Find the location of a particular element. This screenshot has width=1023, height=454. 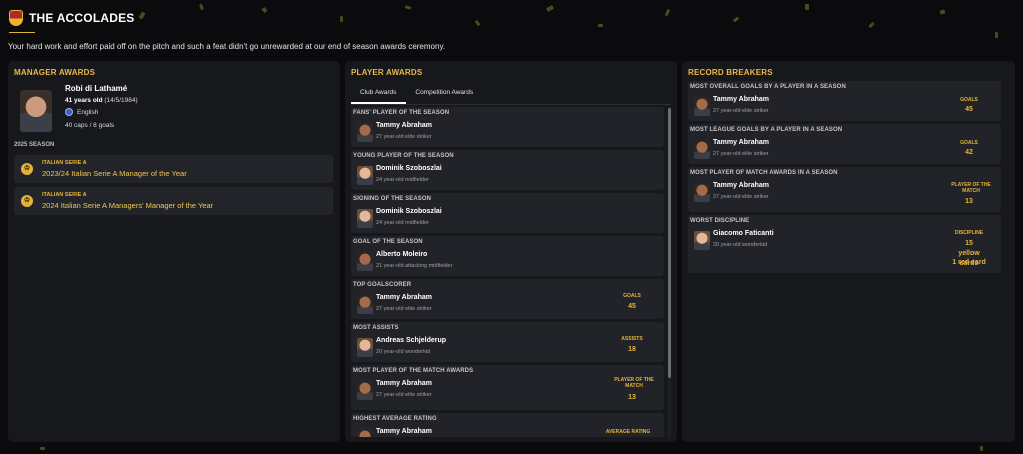

player-name: Alberto Moleiro is located at coordinates (401, 254).